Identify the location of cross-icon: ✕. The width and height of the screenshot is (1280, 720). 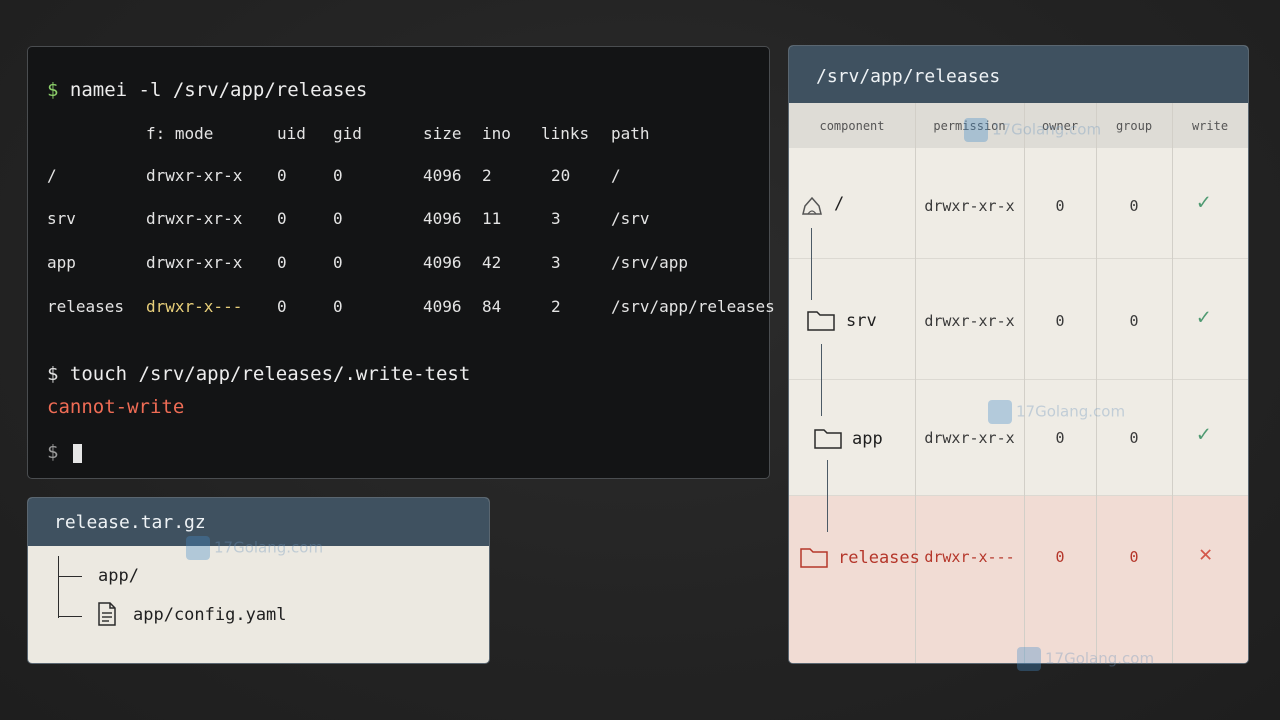
(1206, 554).